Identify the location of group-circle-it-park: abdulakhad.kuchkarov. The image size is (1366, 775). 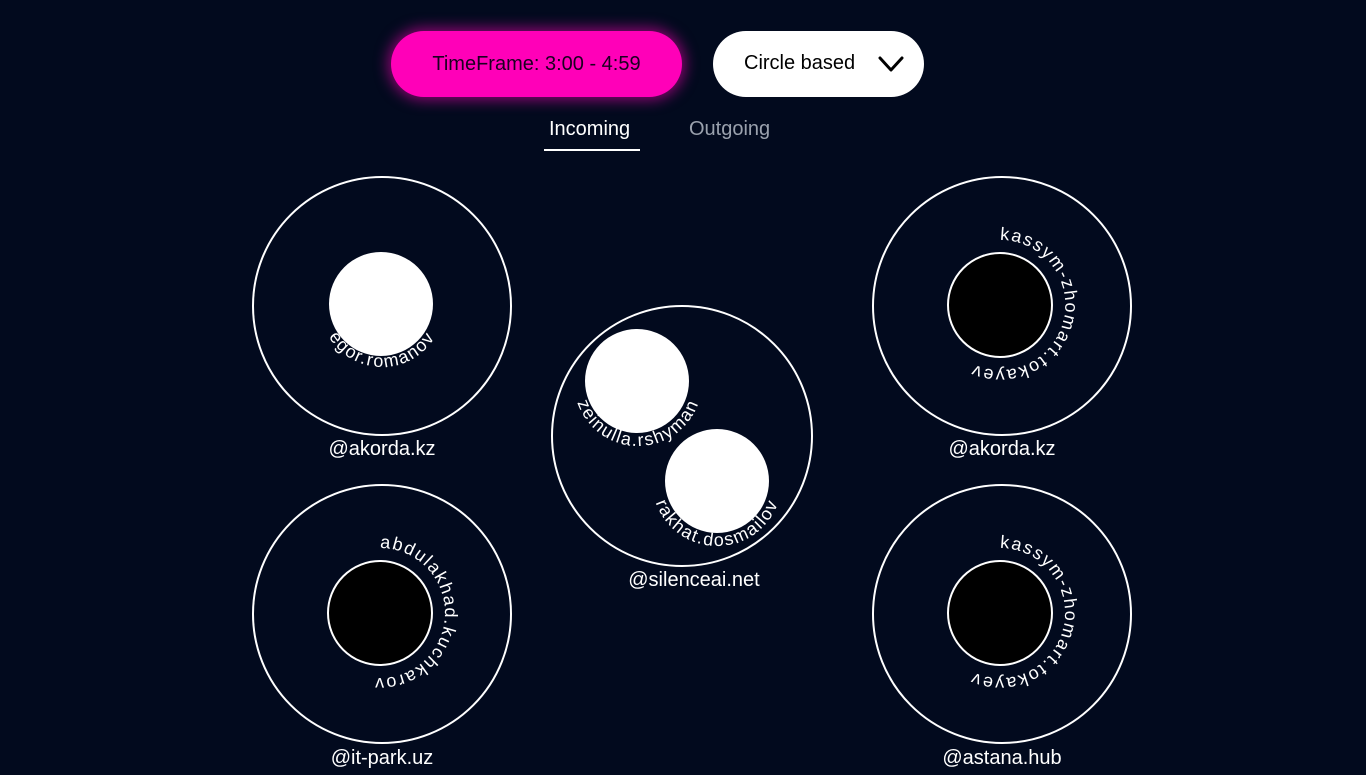
(382, 614).